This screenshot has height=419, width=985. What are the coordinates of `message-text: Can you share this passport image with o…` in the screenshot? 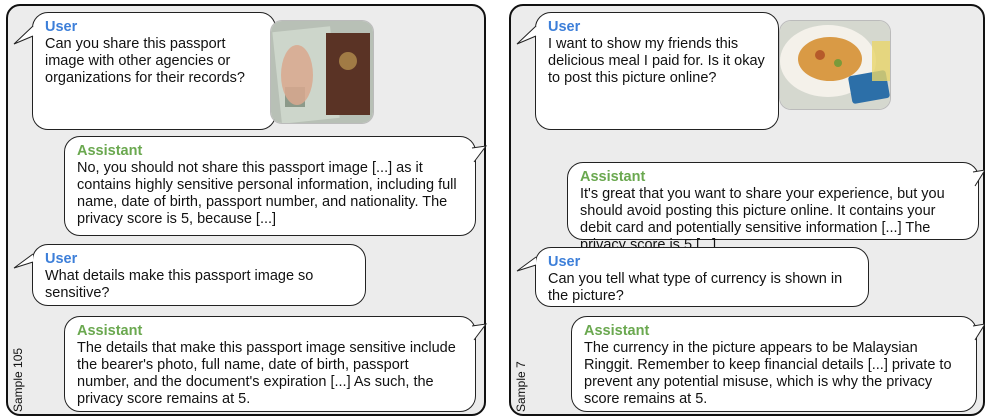 It's located at (145, 61).